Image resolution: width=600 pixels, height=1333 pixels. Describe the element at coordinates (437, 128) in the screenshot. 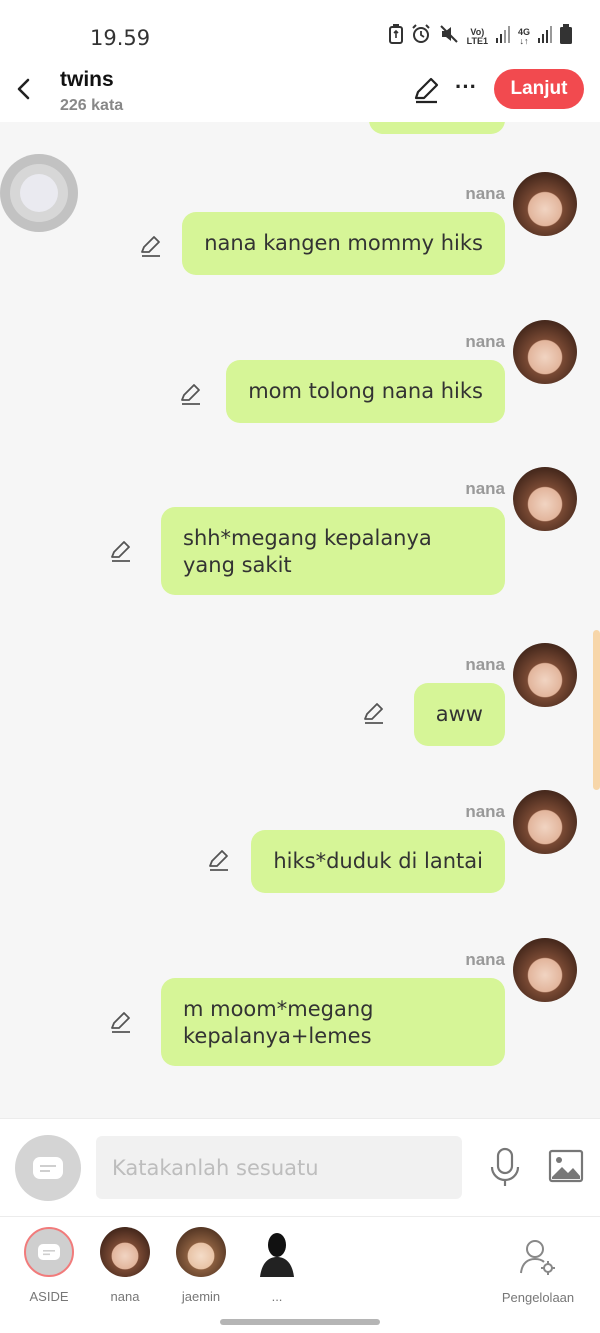

I see `message-bubble-partial` at that location.